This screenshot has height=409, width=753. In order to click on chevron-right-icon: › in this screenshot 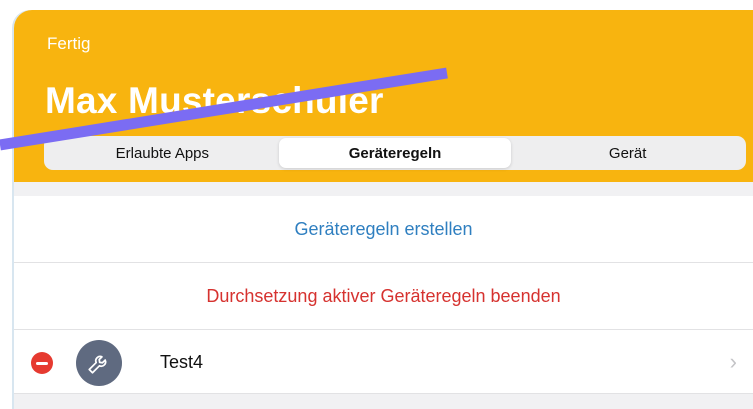, I will do `click(733, 361)`.